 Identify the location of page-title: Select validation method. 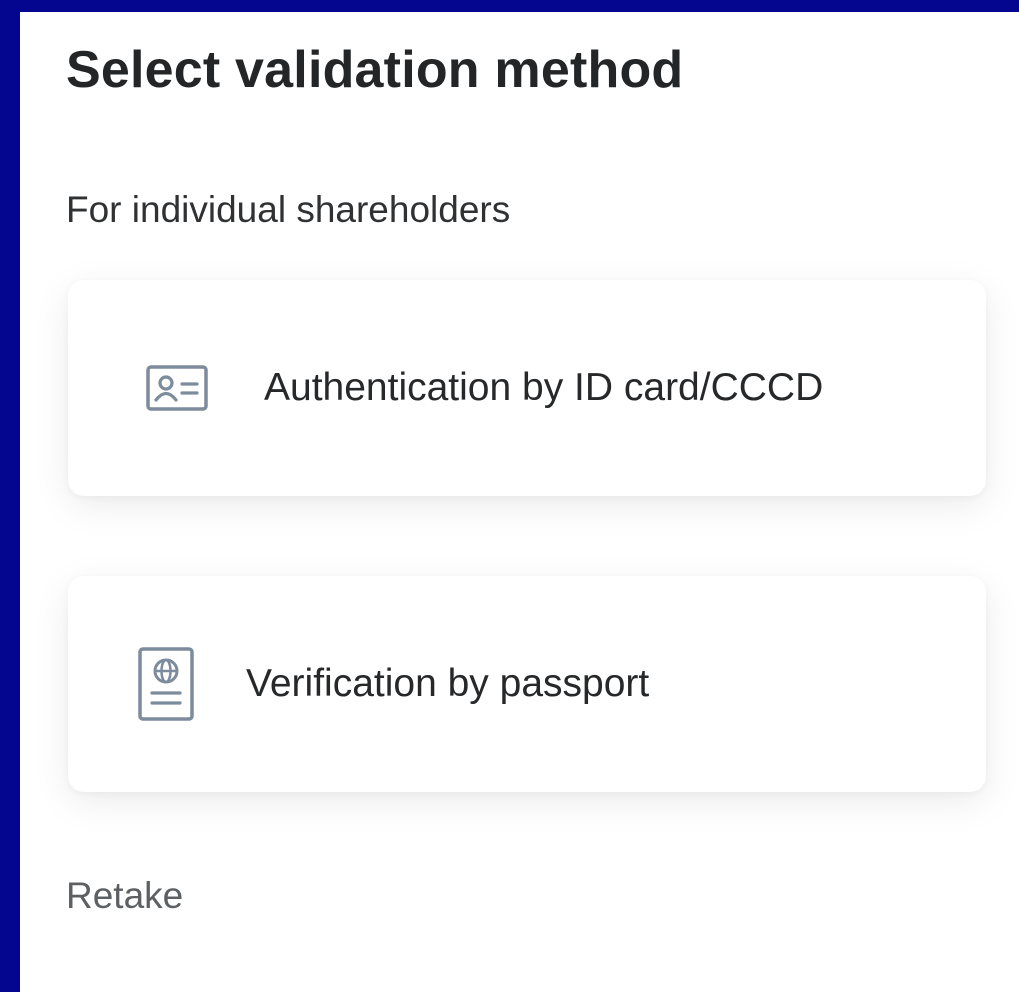
(375, 70).